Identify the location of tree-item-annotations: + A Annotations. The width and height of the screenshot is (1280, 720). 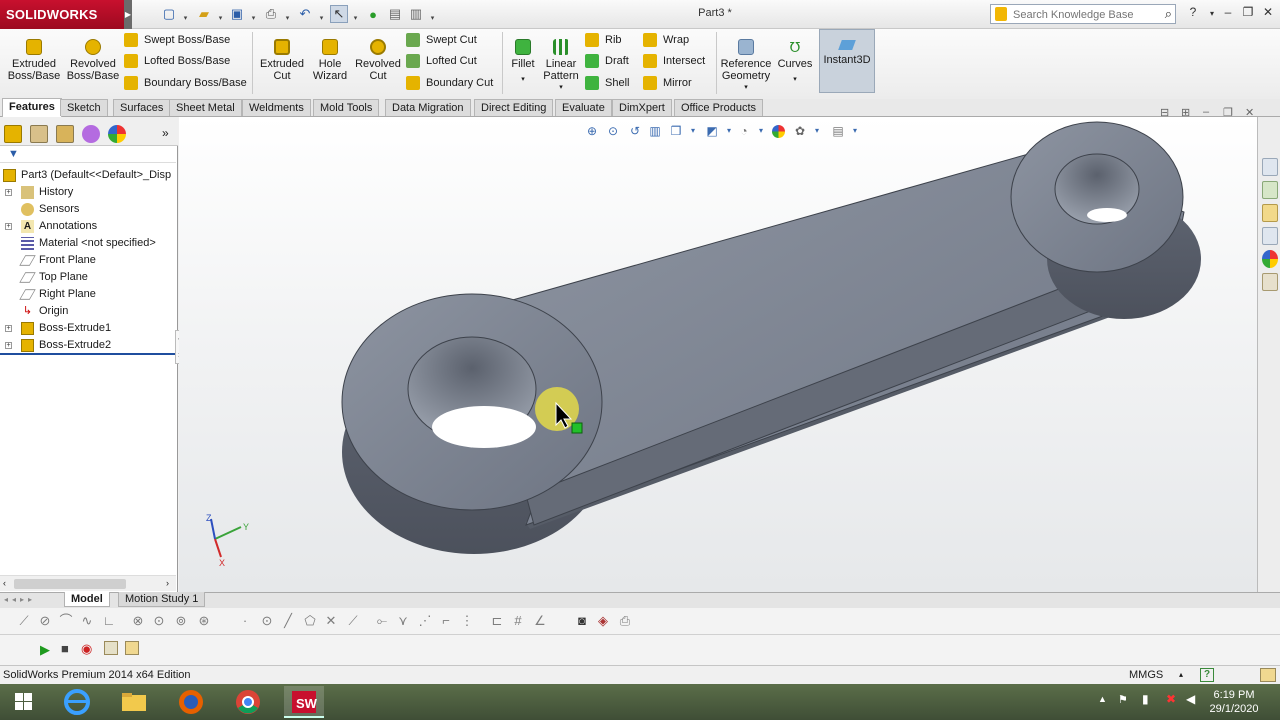
(88, 226).